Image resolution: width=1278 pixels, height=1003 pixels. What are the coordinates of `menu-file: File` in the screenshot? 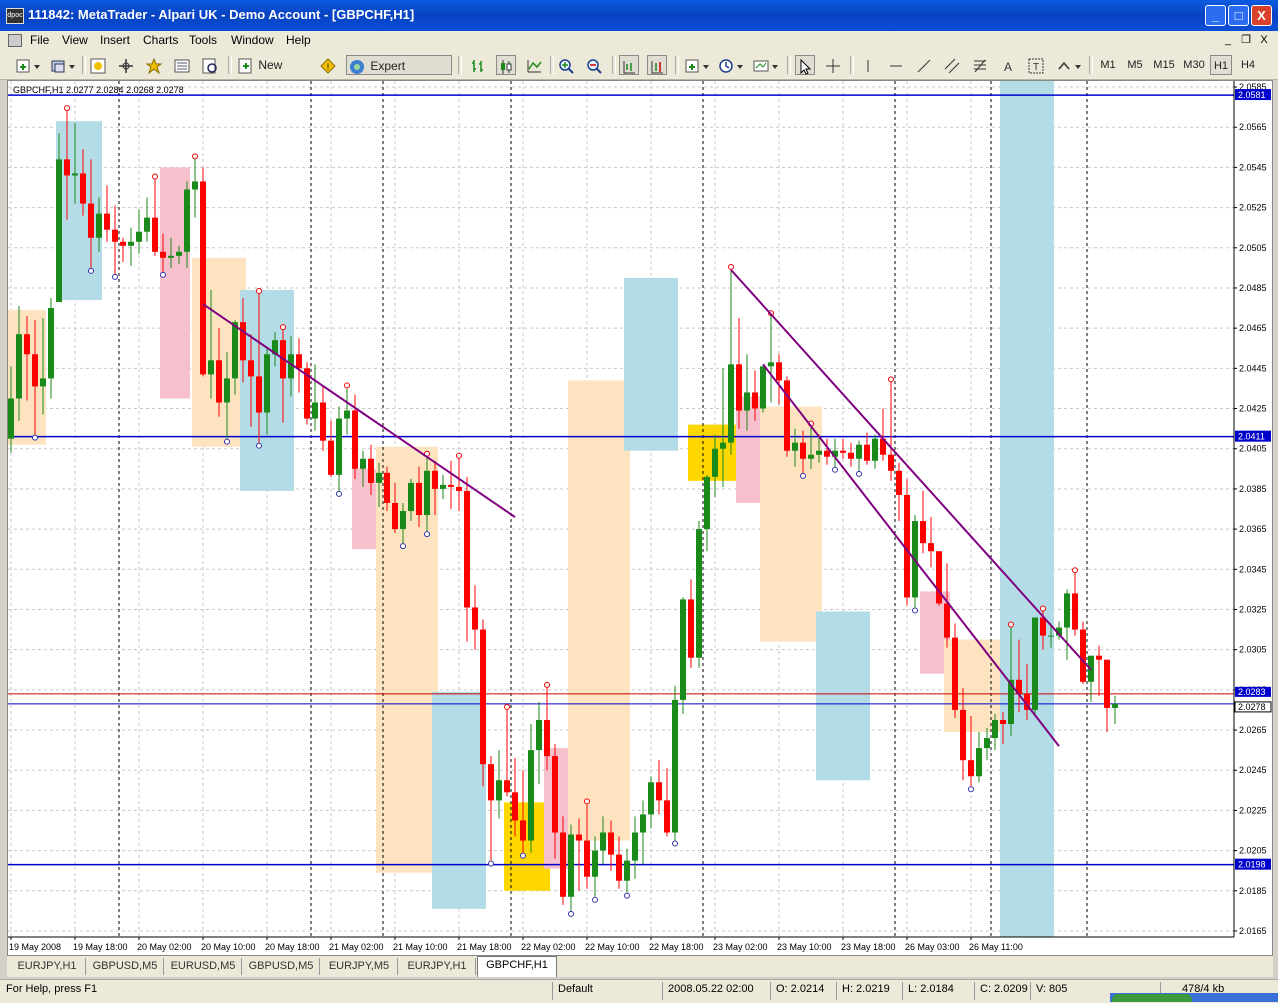 It's located at (39, 40).